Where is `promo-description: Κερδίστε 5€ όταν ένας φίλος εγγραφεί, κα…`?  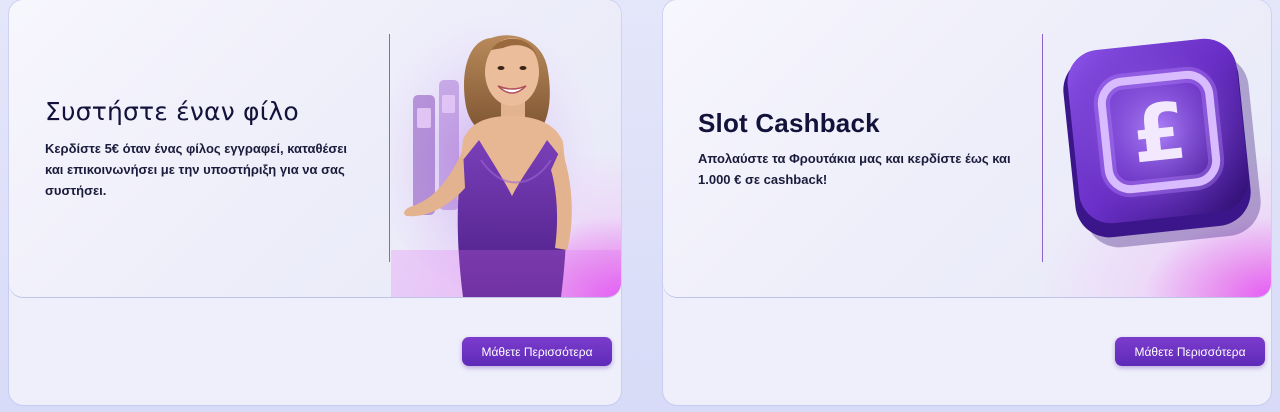 promo-description: Κερδίστε 5€ όταν ένας φίλος εγγραφεί, κα… is located at coordinates (196, 169).